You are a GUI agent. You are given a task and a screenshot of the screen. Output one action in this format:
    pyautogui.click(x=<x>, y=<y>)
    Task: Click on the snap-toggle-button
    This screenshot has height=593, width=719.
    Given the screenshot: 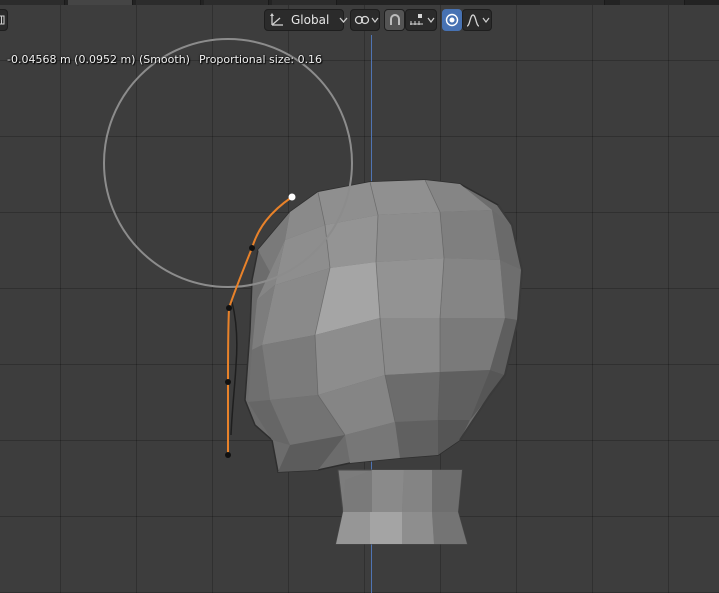 What is the action you would take?
    pyautogui.click(x=394, y=20)
    